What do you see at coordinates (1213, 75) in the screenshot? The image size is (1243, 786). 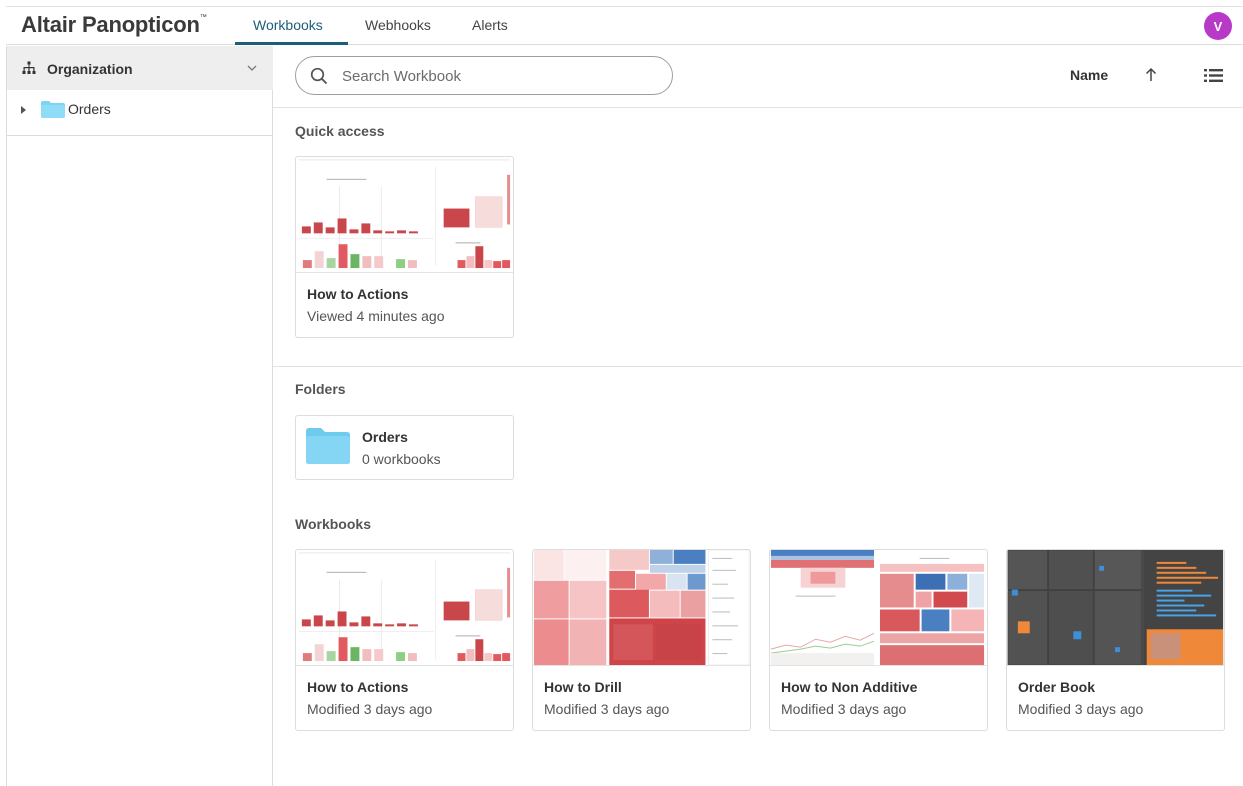 I see `list-view-icon` at bounding box center [1213, 75].